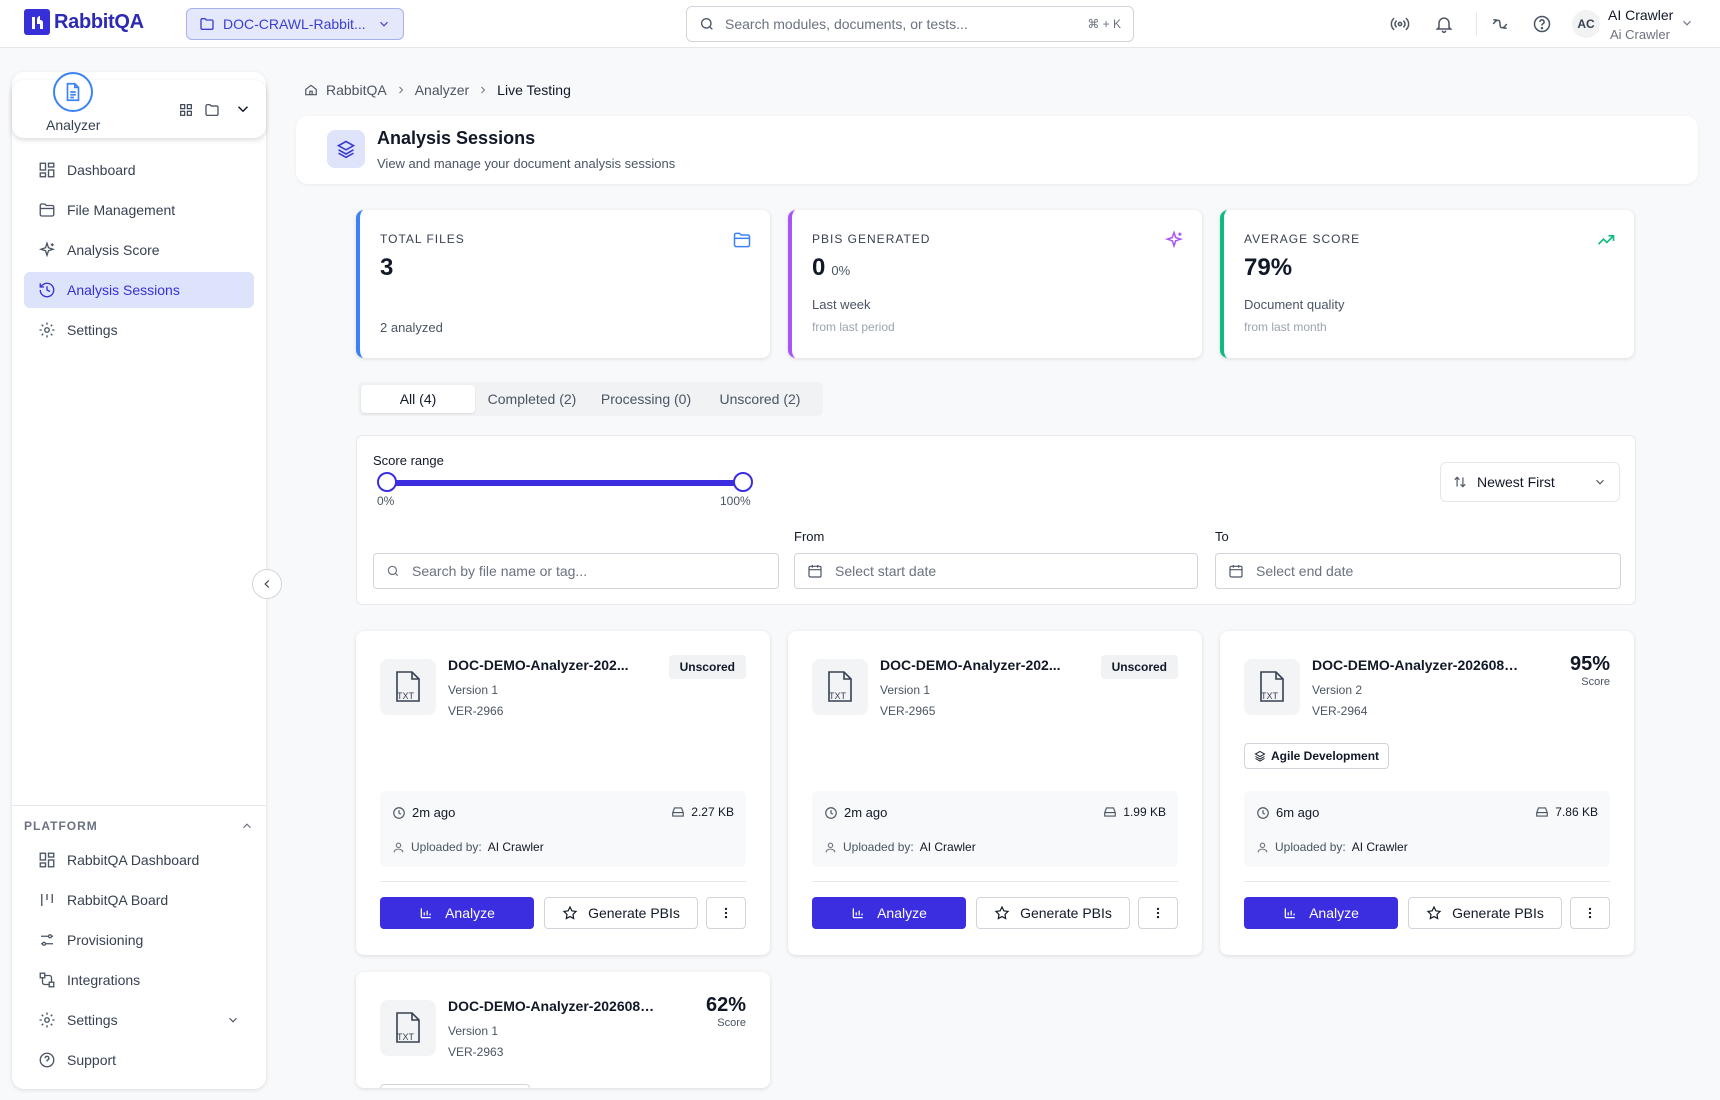 The image size is (1720, 1100). I want to click on file-size: 7.86 KB, so click(1576, 812).